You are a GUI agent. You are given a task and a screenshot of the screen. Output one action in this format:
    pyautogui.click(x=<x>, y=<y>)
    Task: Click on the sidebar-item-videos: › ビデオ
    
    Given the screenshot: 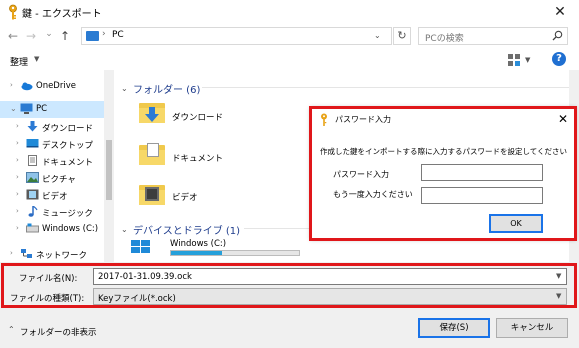 What is the action you would take?
    pyautogui.click(x=57, y=195)
    